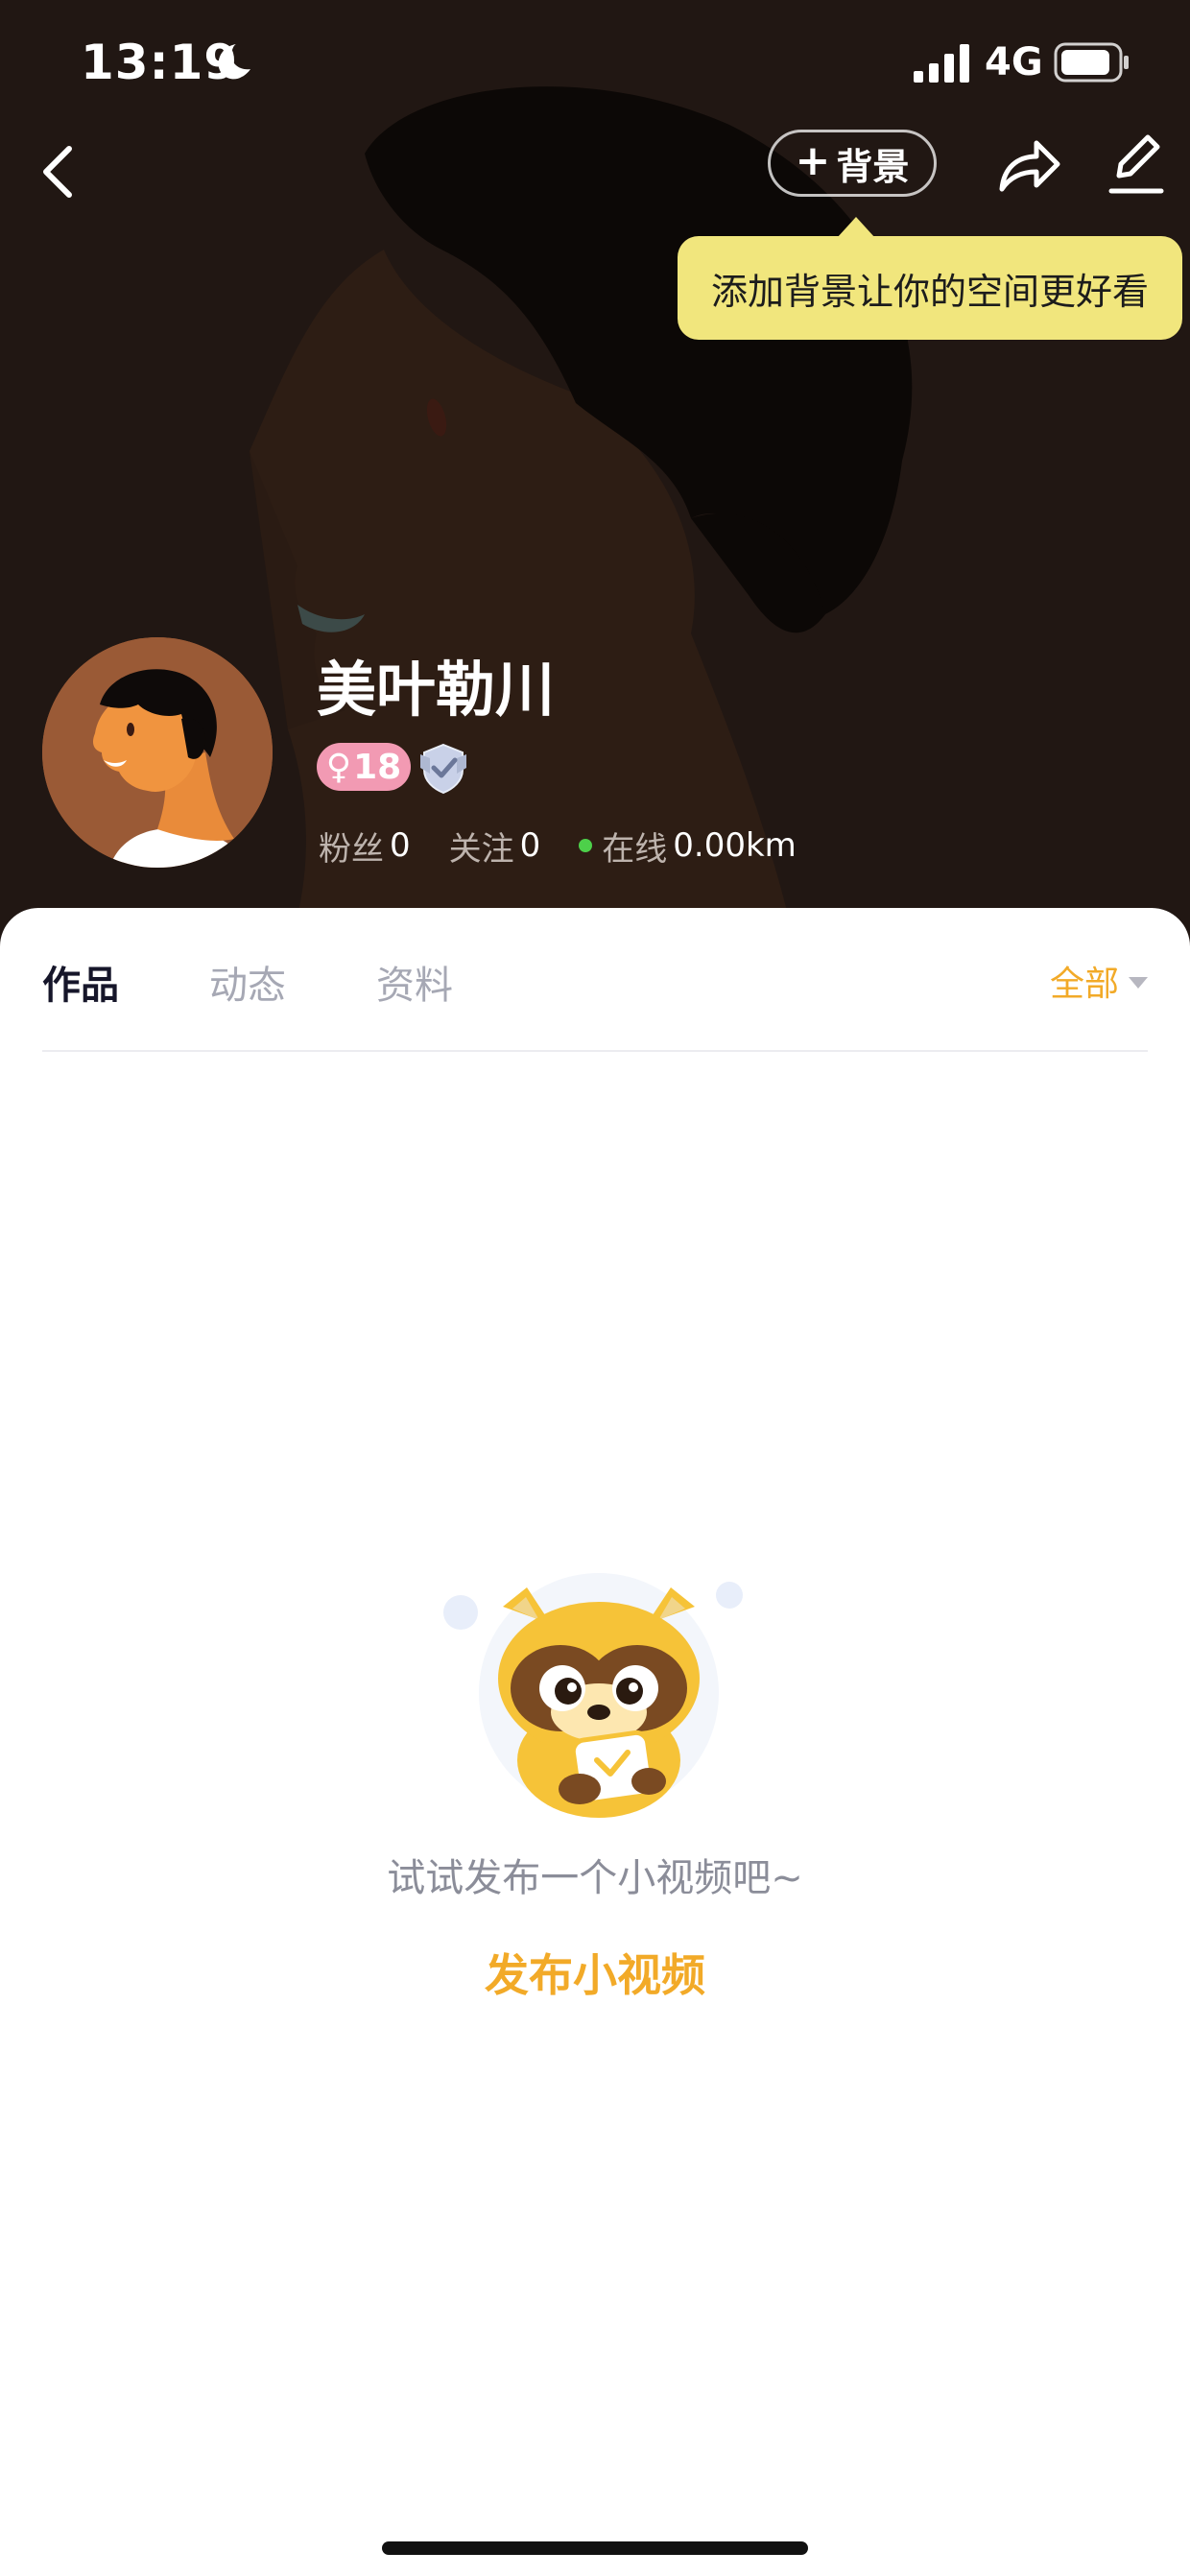  What do you see at coordinates (635, 849) in the screenshot?
I see `online-label: 在线` at bounding box center [635, 849].